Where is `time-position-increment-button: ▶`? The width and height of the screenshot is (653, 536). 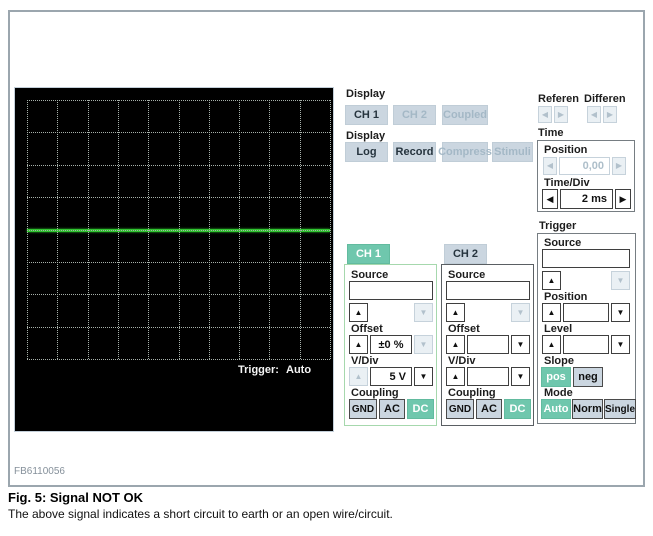 time-position-increment-button: ▶ is located at coordinates (619, 166).